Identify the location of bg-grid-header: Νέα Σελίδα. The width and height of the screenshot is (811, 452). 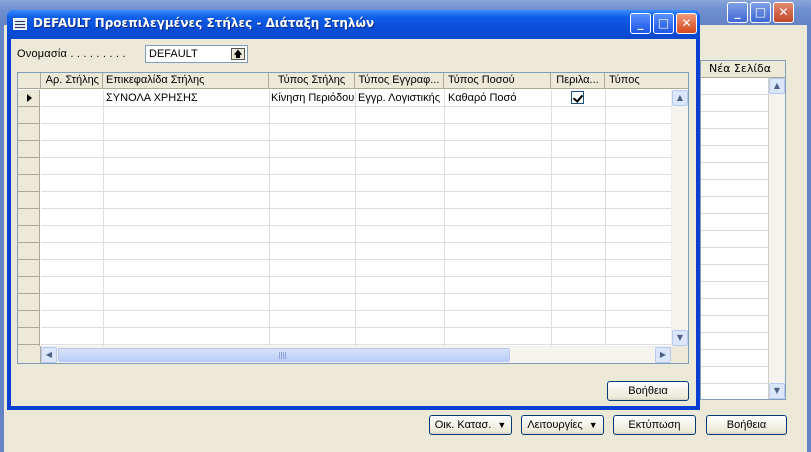
(743, 69).